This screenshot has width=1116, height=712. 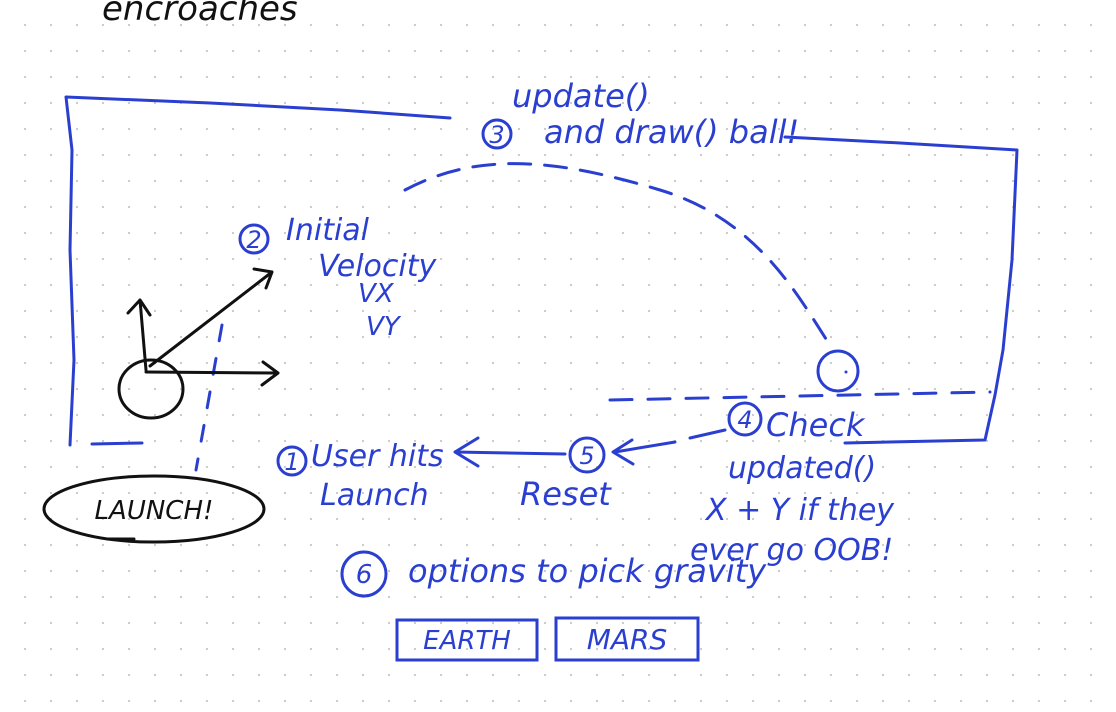 What do you see at coordinates (151, 389) in the screenshot?
I see `launch-ball` at bounding box center [151, 389].